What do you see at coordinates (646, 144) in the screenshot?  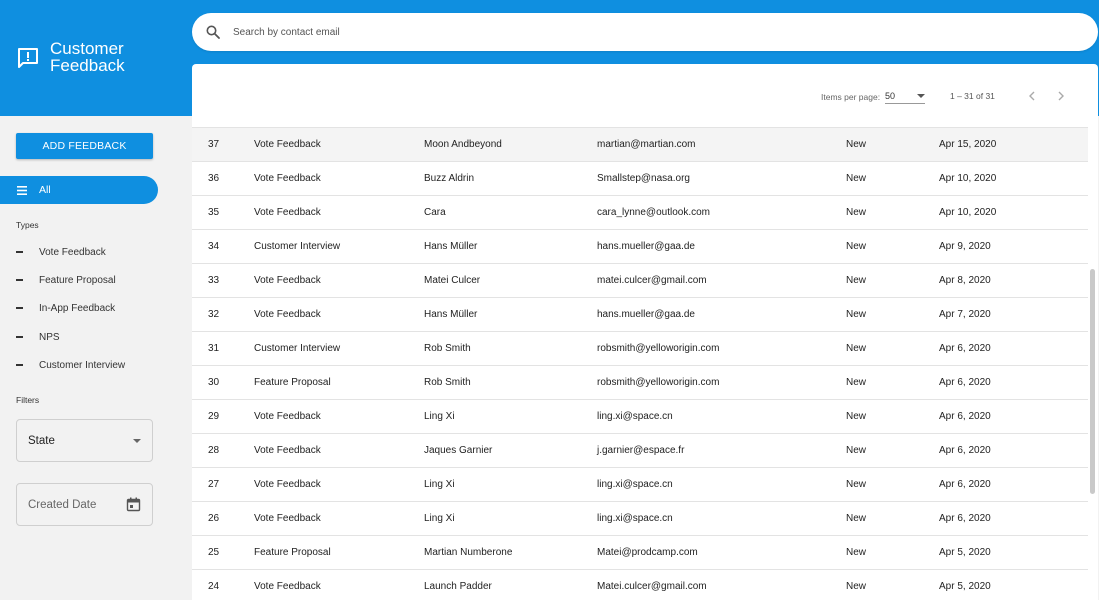 I see `row-contact-email: martian@martian.com` at bounding box center [646, 144].